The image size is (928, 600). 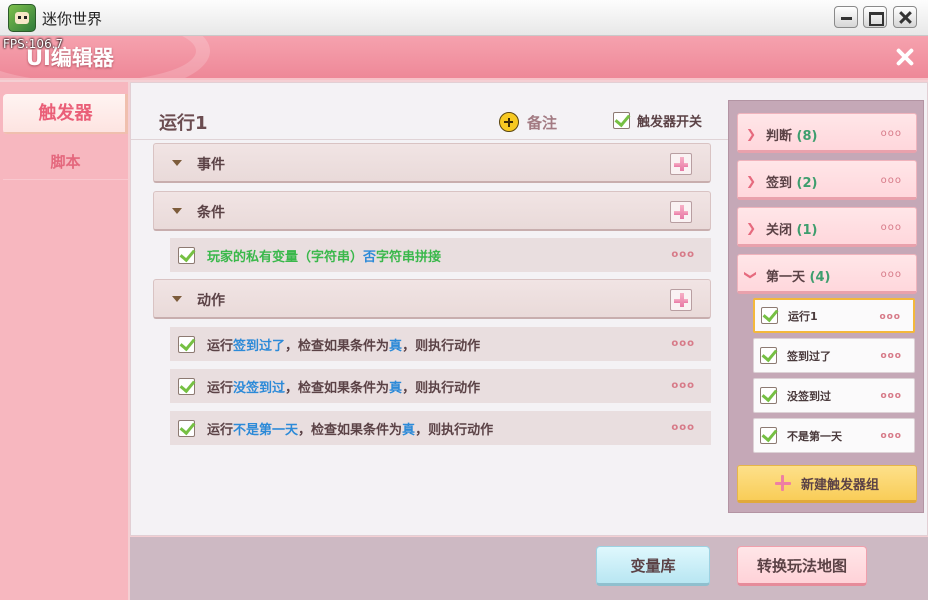 I want to click on condition-op: 否, so click(x=369, y=257).